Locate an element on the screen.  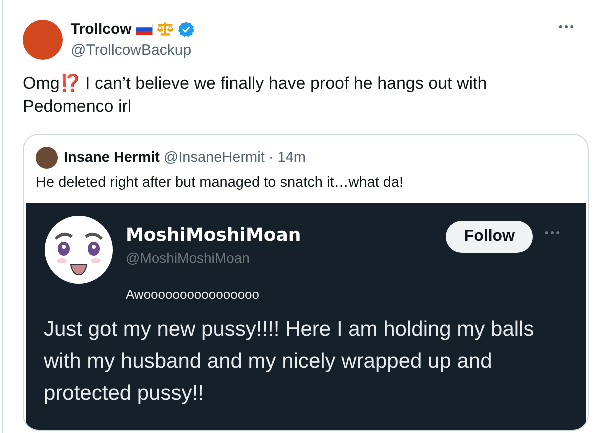
timestamp: 14m is located at coordinates (292, 158).